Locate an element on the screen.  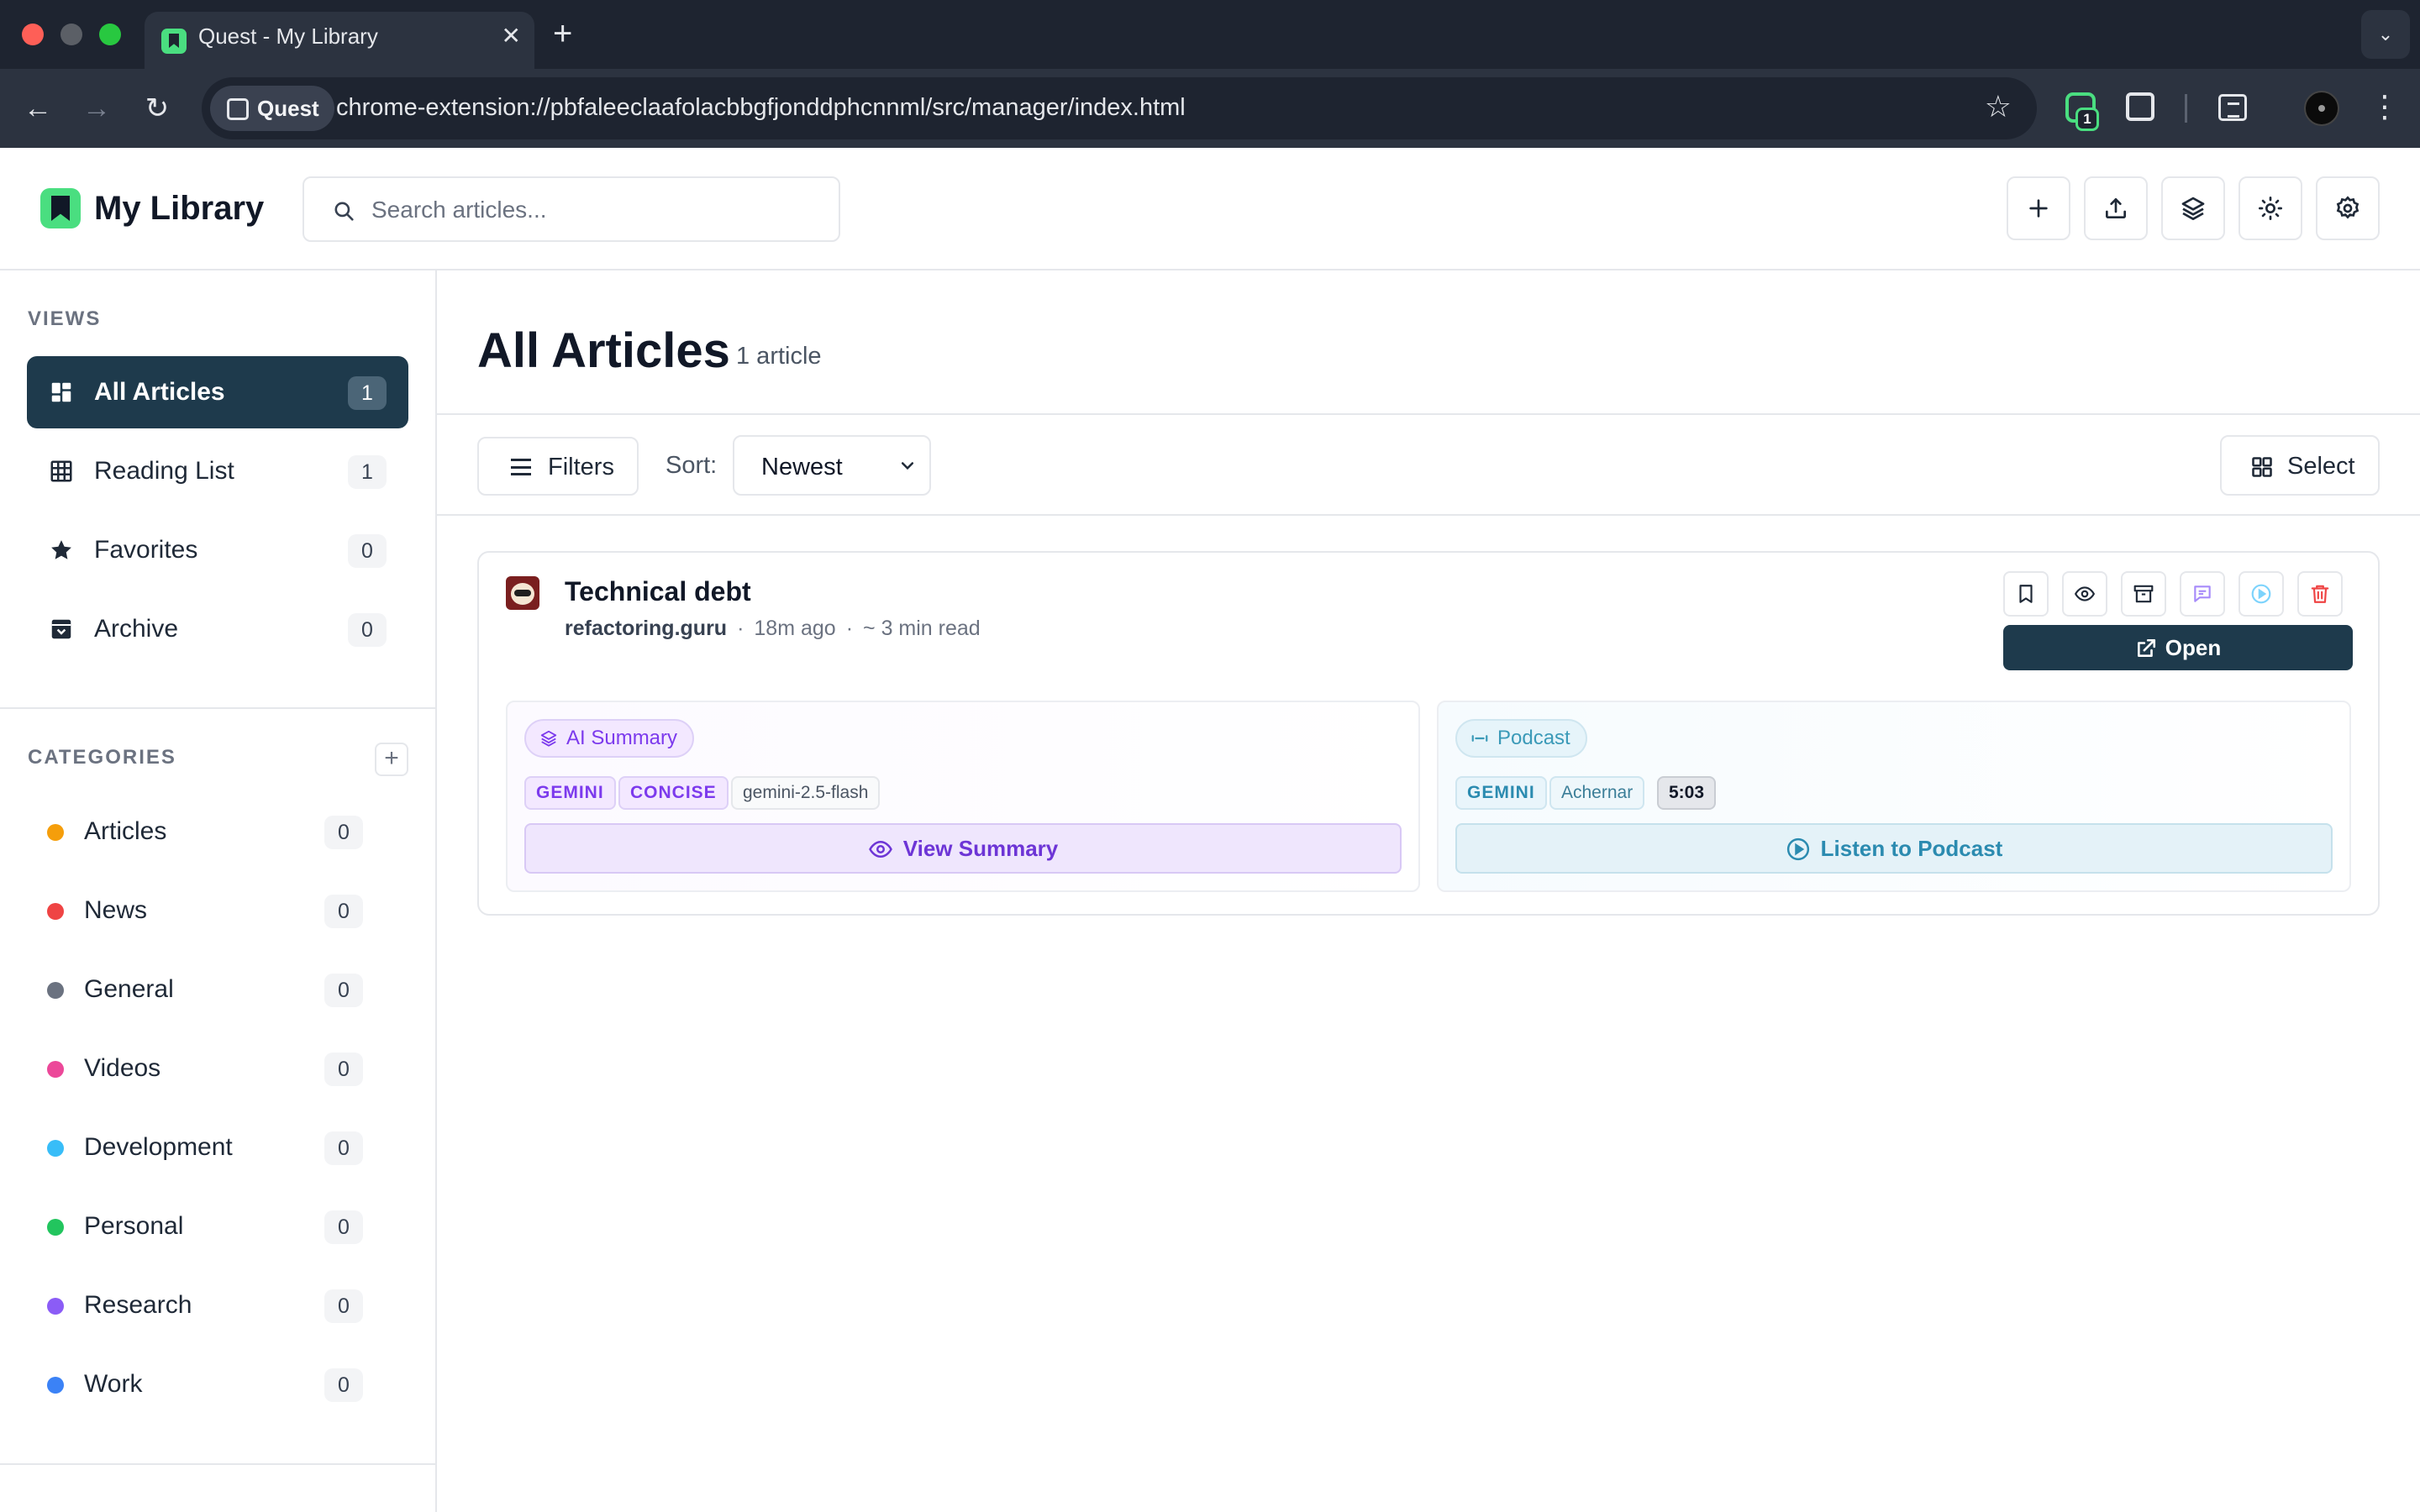
sun-icon is located at coordinates (2270, 208).